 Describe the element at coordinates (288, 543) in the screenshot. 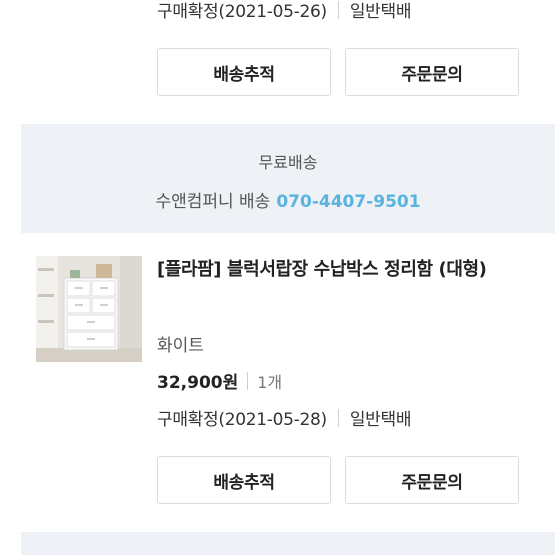

I see `next-shipping-panel` at that location.